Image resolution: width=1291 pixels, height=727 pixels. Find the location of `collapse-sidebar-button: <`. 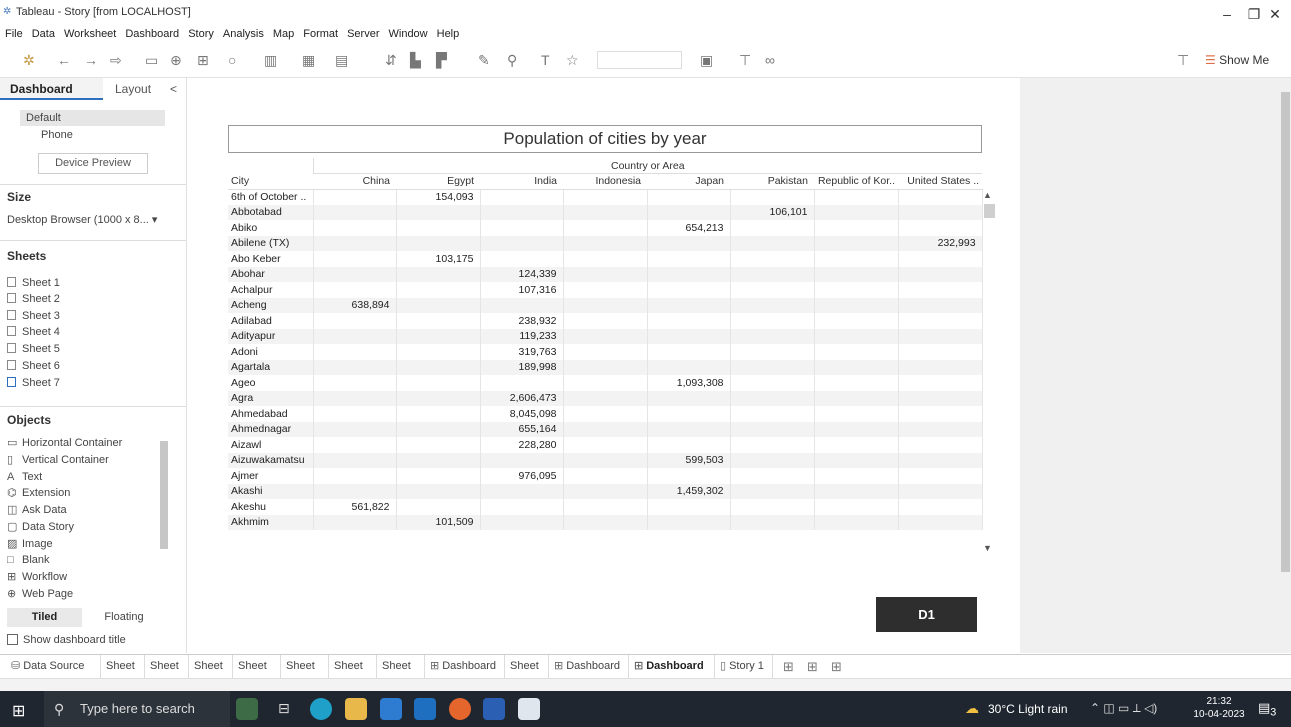

collapse-sidebar-button: < is located at coordinates (173, 89).